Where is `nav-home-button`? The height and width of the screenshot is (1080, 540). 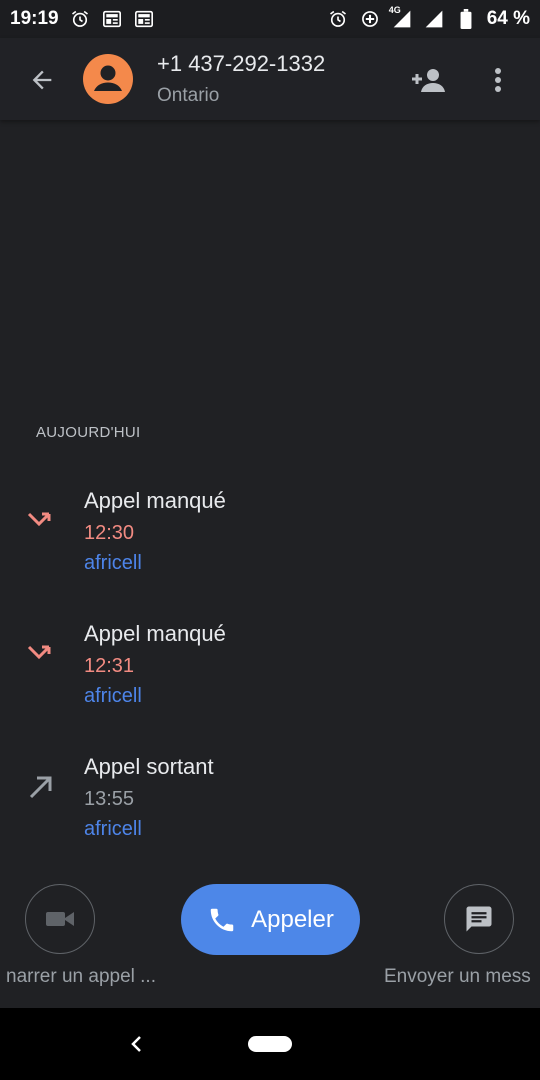
nav-home-button is located at coordinates (270, 1044).